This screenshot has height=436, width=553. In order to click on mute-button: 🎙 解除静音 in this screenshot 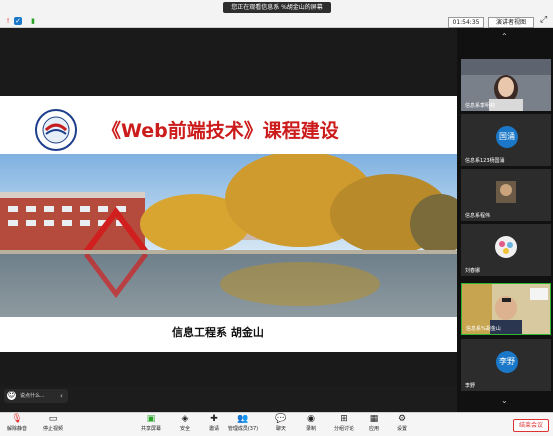, I will do `click(17, 424)`.